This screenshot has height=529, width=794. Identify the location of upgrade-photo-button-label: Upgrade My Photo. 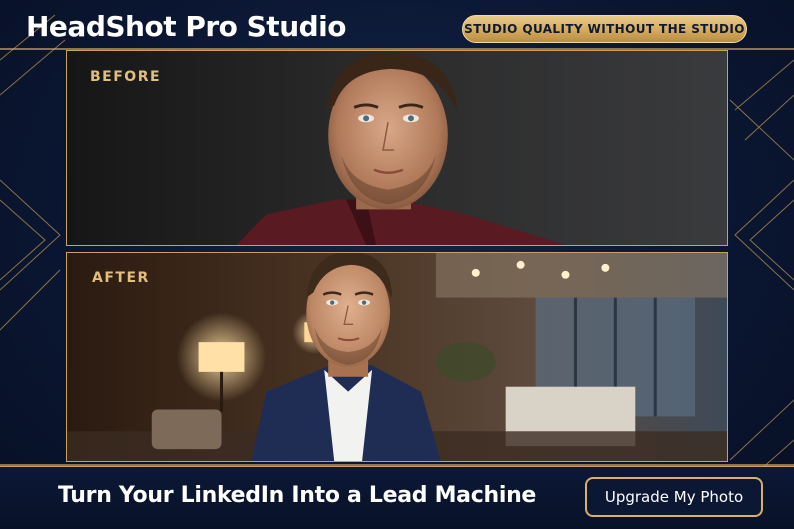
(674, 497).